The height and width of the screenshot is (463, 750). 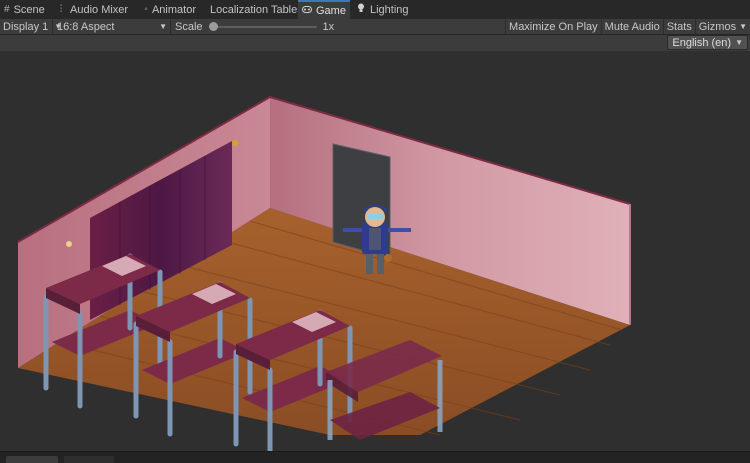 What do you see at coordinates (86, 26) in the screenshot?
I see `aspect-label: 16:8 Aspect` at bounding box center [86, 26].